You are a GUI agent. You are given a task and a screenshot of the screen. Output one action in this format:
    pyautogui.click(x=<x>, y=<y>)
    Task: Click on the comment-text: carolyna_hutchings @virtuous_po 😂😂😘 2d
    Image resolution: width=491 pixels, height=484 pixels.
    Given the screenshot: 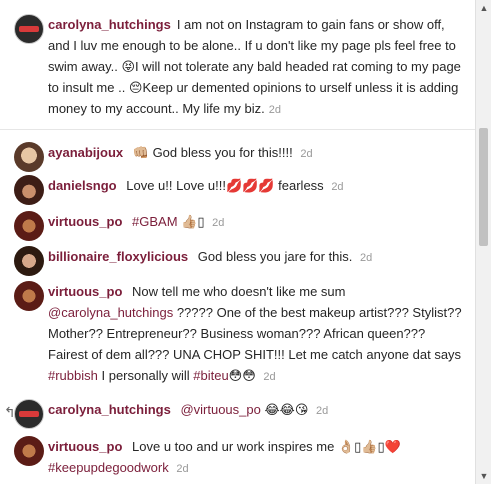 What is the action you would take?
    pyautogui.click(x=257, y=410)
    